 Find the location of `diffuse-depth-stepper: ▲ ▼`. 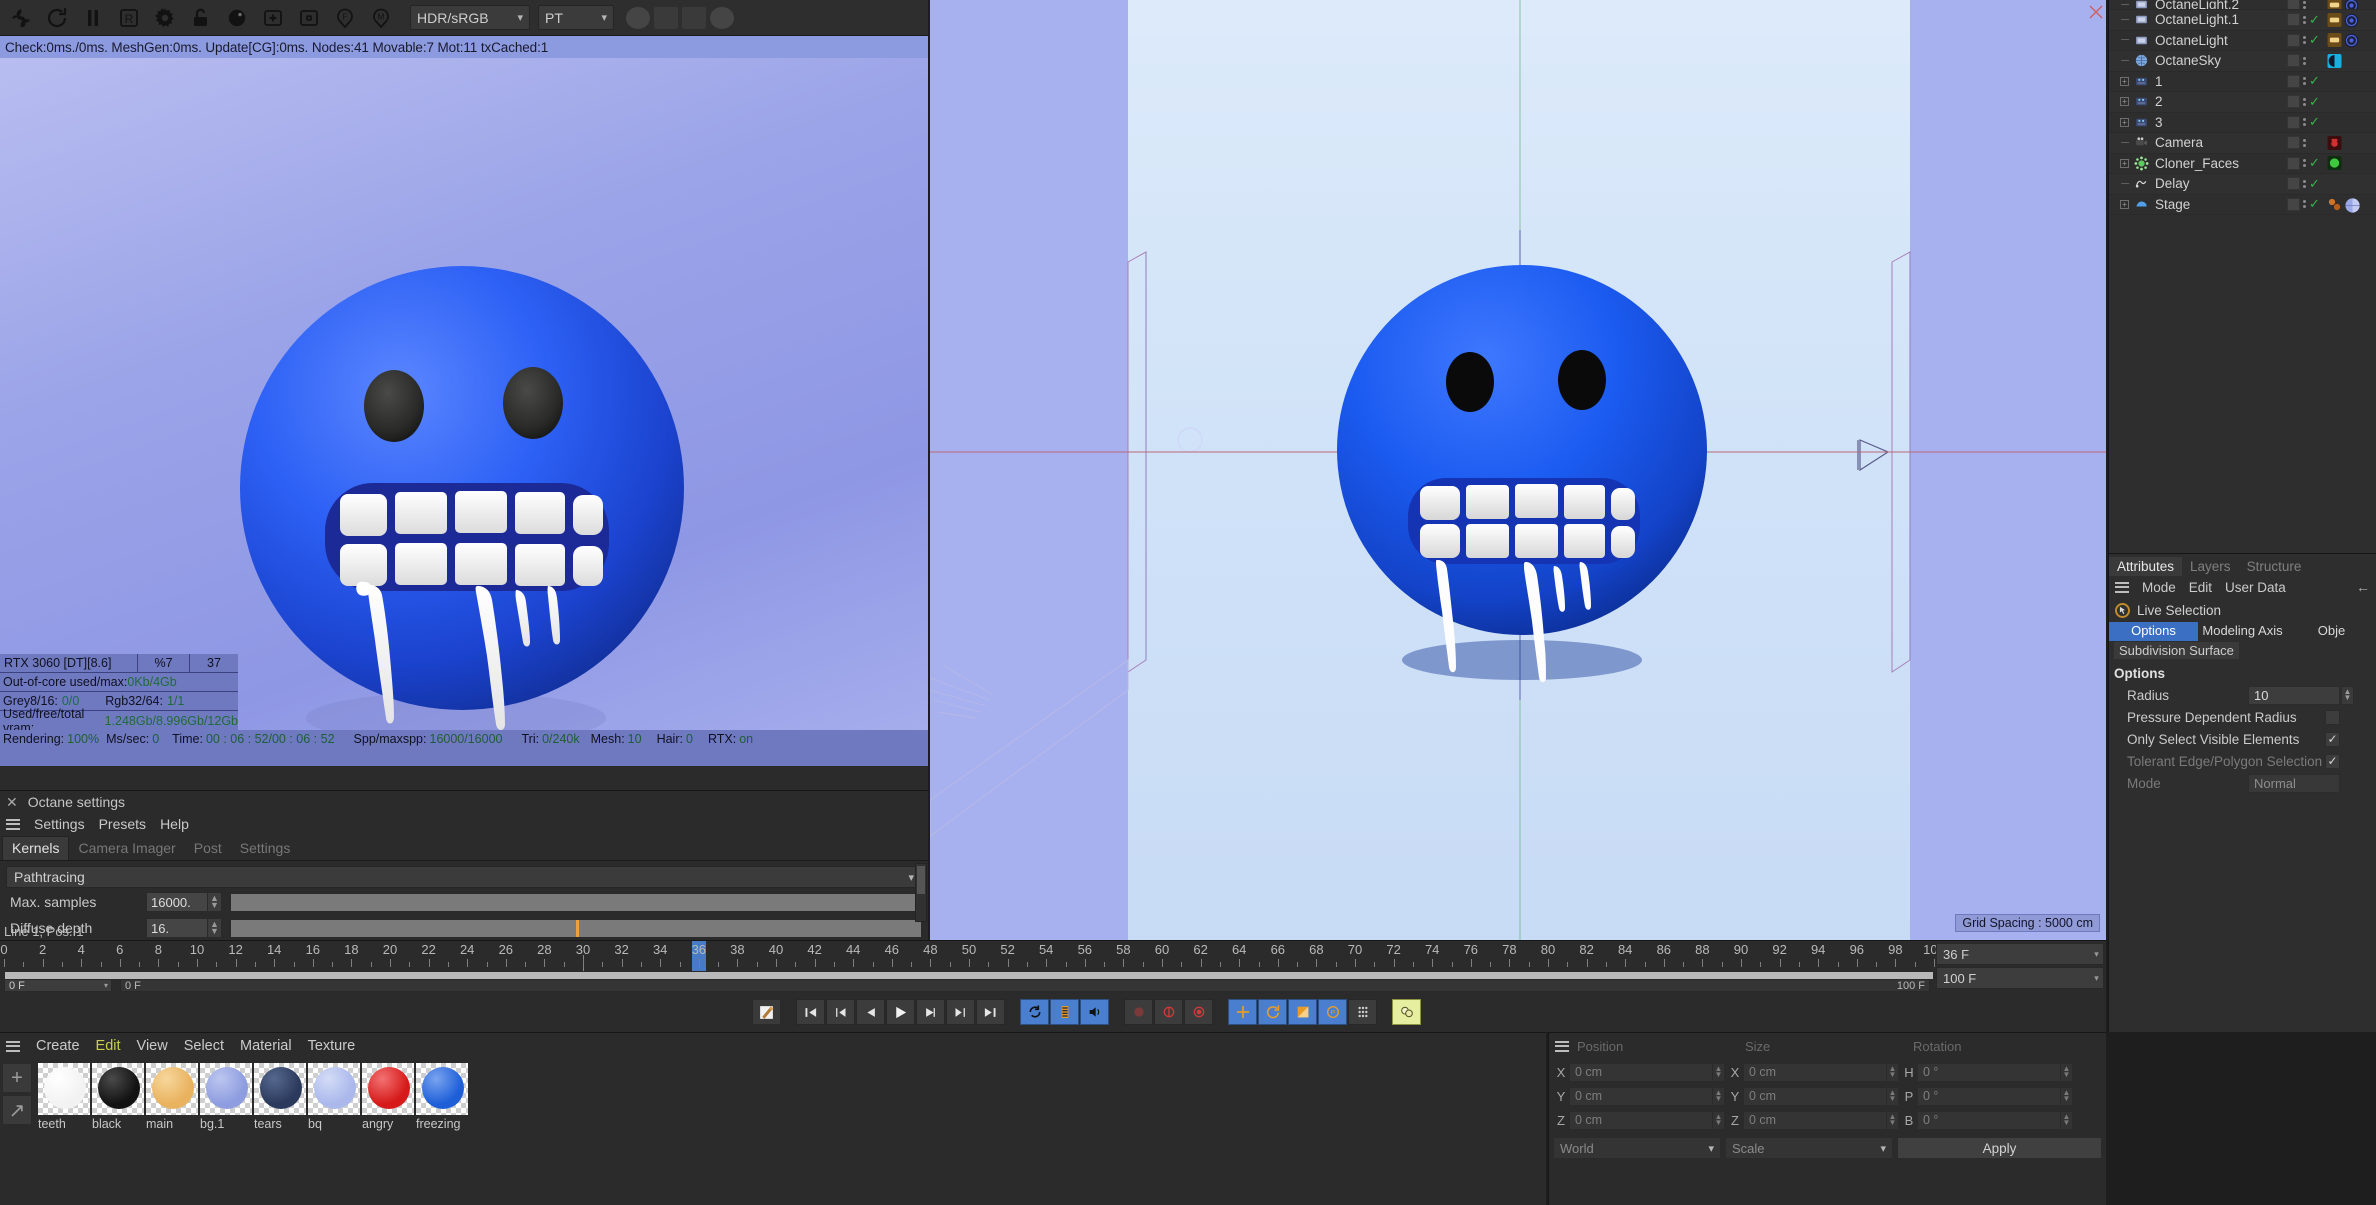

diffuse-depth-stepper: ▲ ▼ is located at coordinates (215, 928).